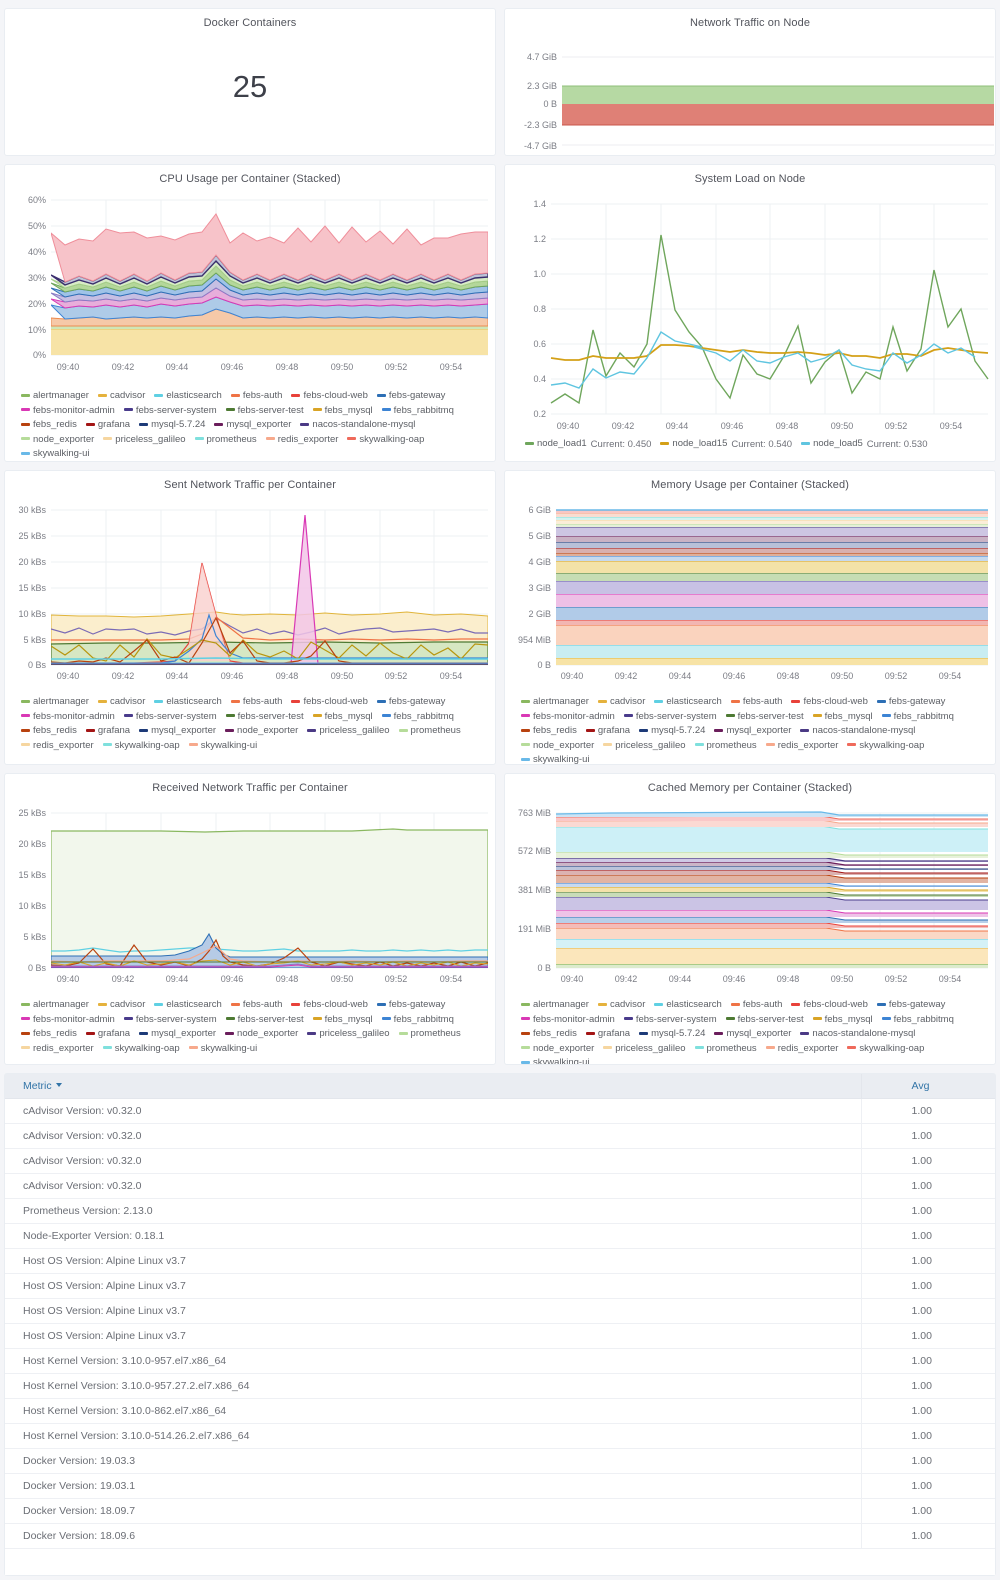 This screenshot has height=1580, width=1000. I want to click on sort-desc-icon, so click(58, 1085).